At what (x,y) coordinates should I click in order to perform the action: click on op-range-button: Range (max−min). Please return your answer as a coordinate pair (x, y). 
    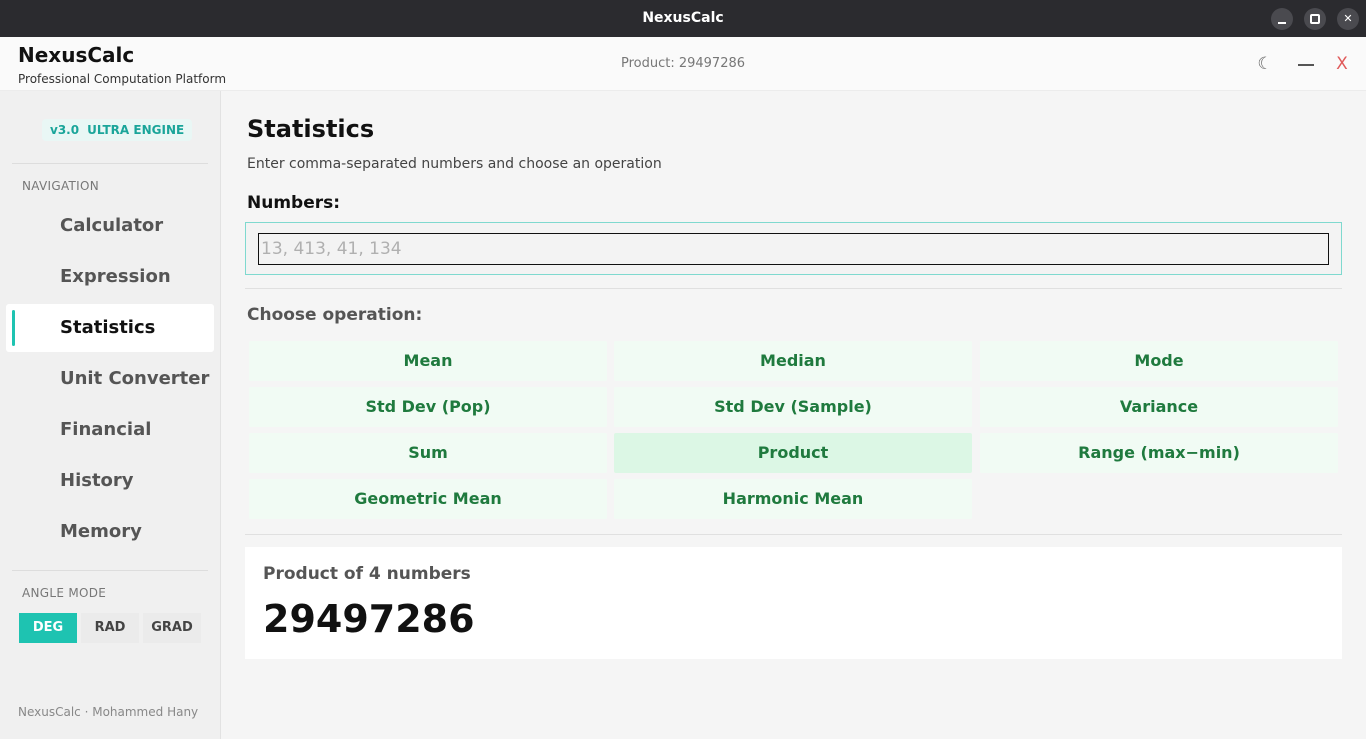
    Looking at the image, I should click on (1159, 453).